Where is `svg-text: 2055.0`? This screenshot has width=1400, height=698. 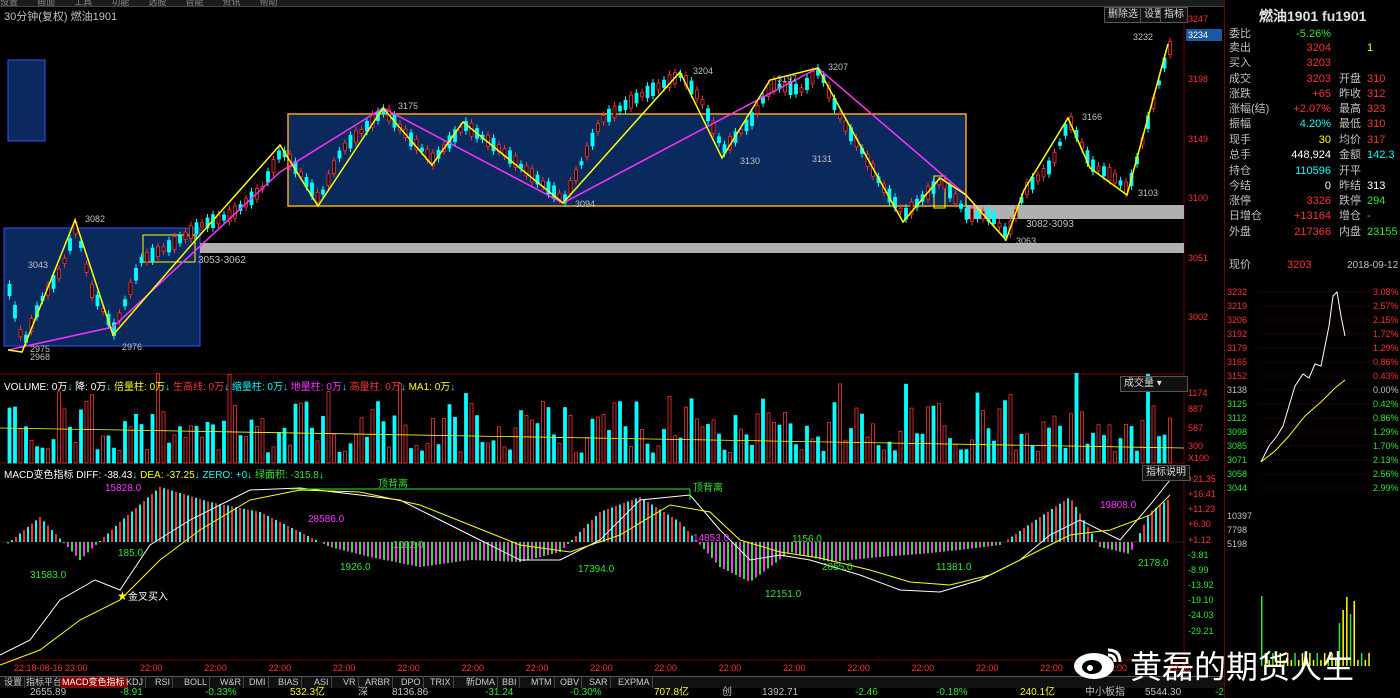
svg-text: 2055.0 is located at coordinates (837, 567).